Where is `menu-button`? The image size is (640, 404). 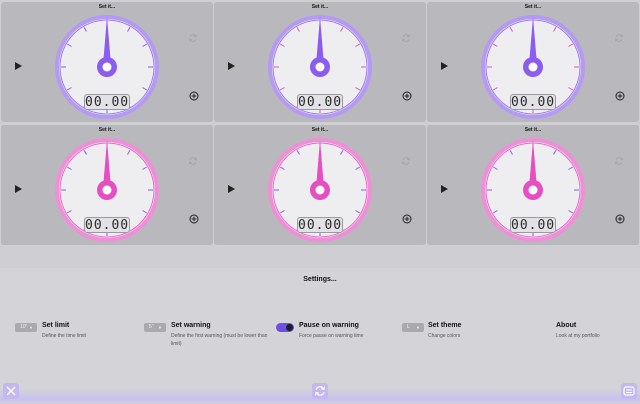 menu-button is located at coordinates (629, 391).